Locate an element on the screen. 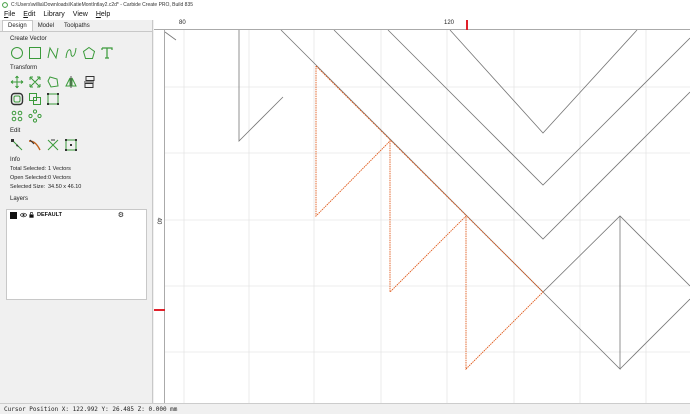 This screenshot has height=414, width=690. tab-design: Design is located at coordinates (17, 25).